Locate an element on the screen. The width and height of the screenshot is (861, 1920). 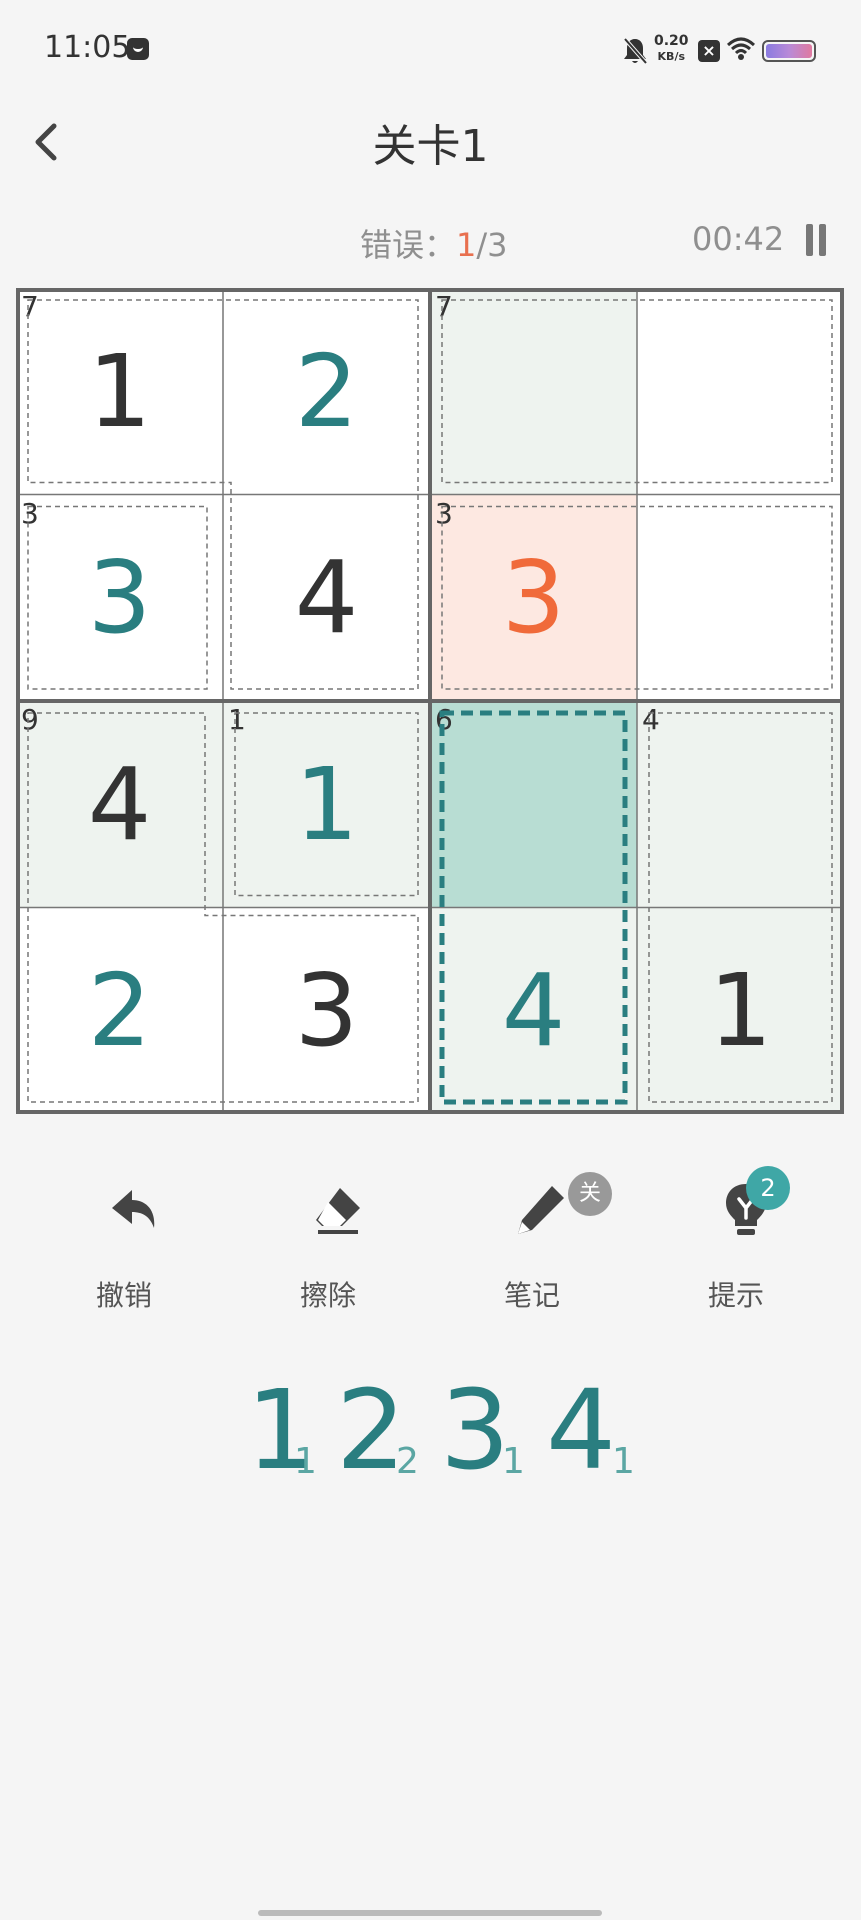
board-cell-r2c1: 3 is located at coordinates (119, 597).